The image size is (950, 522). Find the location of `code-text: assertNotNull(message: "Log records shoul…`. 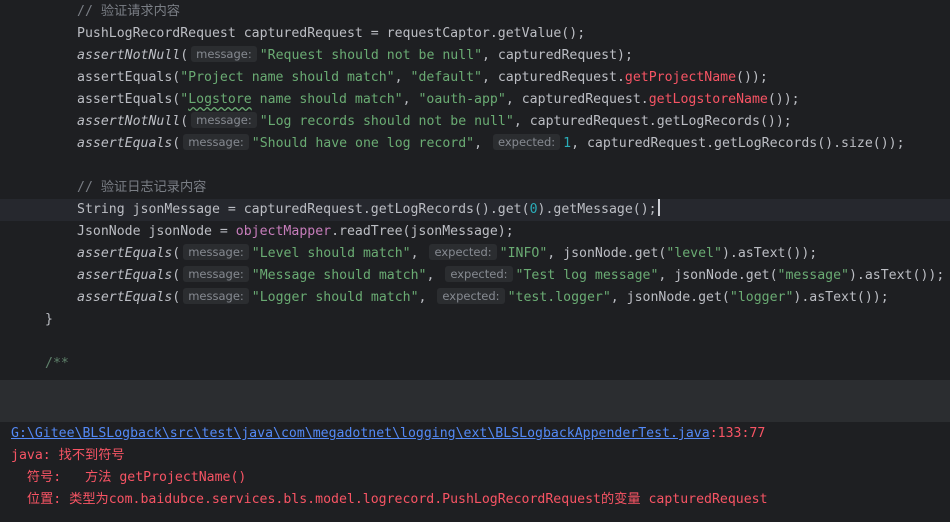

code-text: assertNotNull(message: "Log records shoul… is located at coordinates (434, 120).